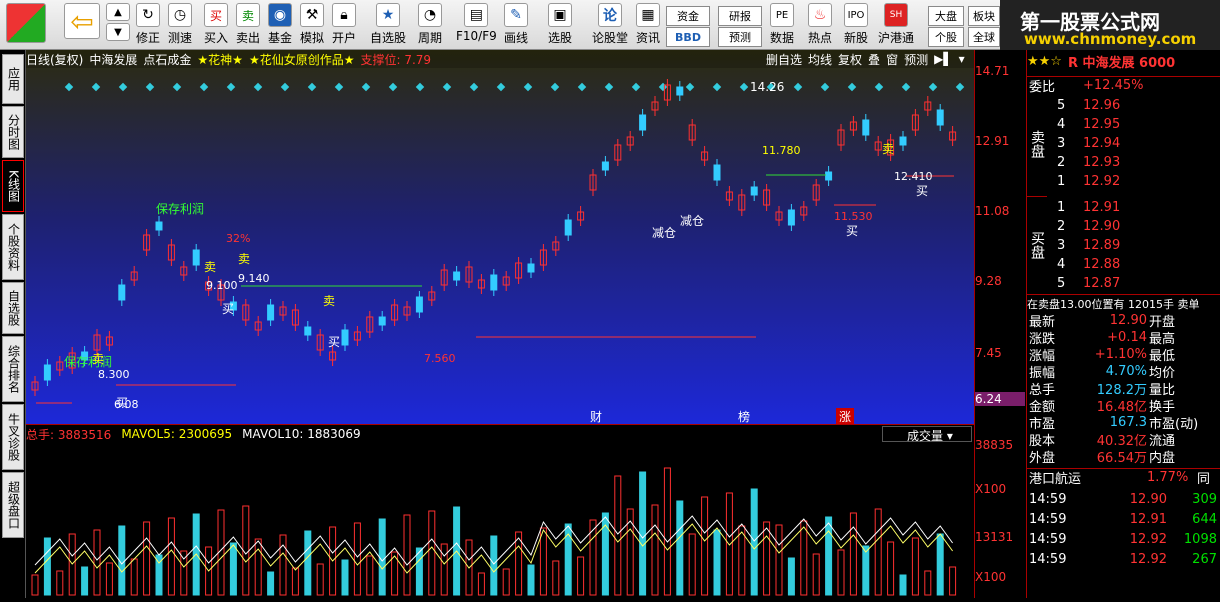  Describe the element at coordinates (856, 25) in the screenshot. I see `ipo-button: IPO 新股` at that location.